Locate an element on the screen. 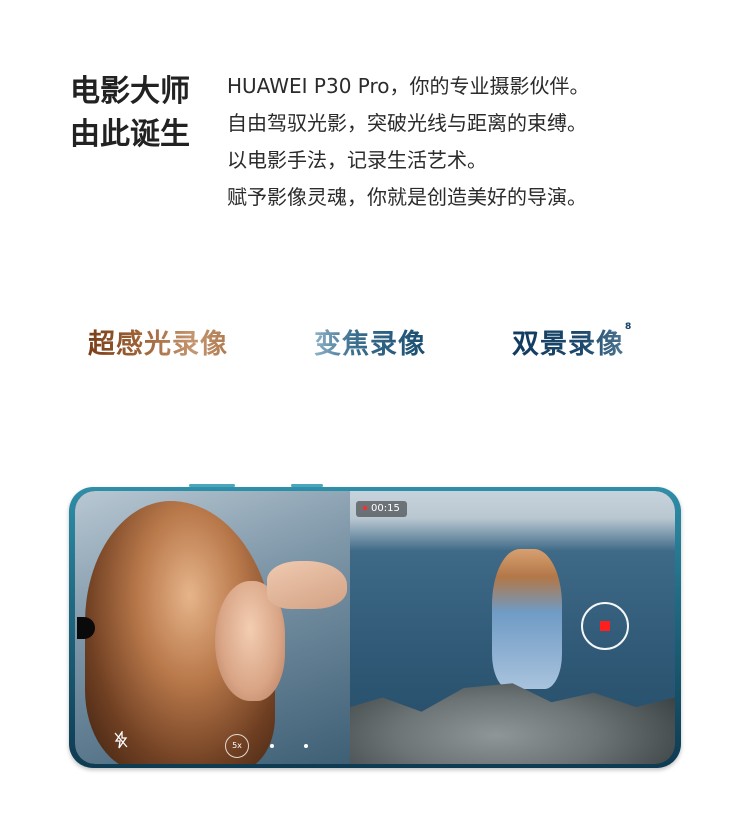 The width and height of the screenshot is (750, 825). closeup-view is located at coordinates (212, 627).